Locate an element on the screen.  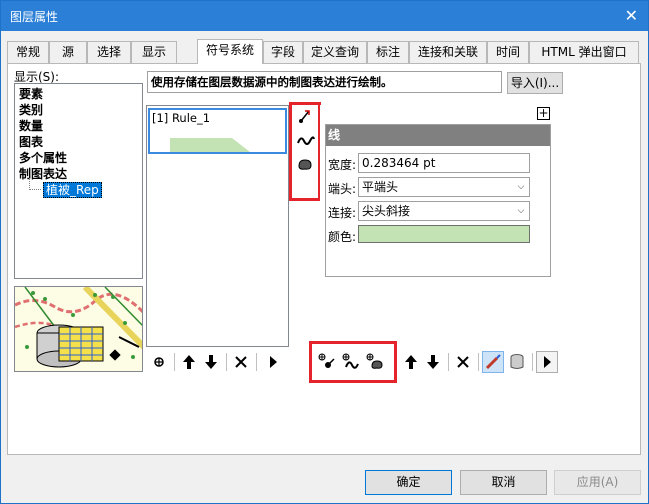
move-rule-up-button is located at coordinates (189, 362).